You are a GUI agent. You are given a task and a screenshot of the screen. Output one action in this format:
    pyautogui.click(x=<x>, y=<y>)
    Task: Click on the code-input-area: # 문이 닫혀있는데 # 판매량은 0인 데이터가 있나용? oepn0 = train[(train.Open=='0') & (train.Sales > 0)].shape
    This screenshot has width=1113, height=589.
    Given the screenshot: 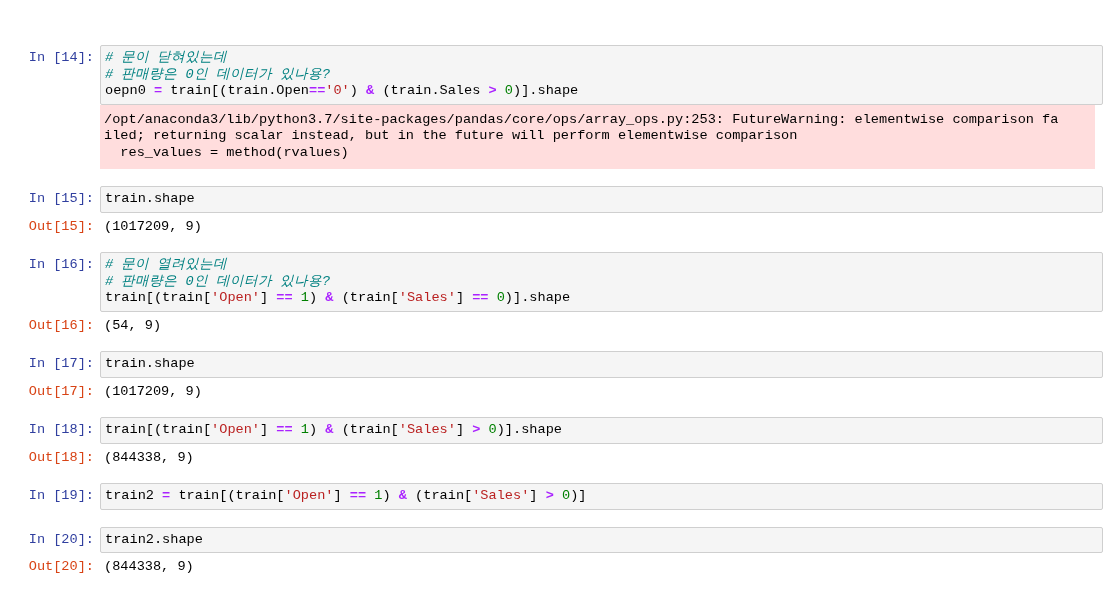 What is the action you would take?
    pyautogui.click(x=601, y=75)
    